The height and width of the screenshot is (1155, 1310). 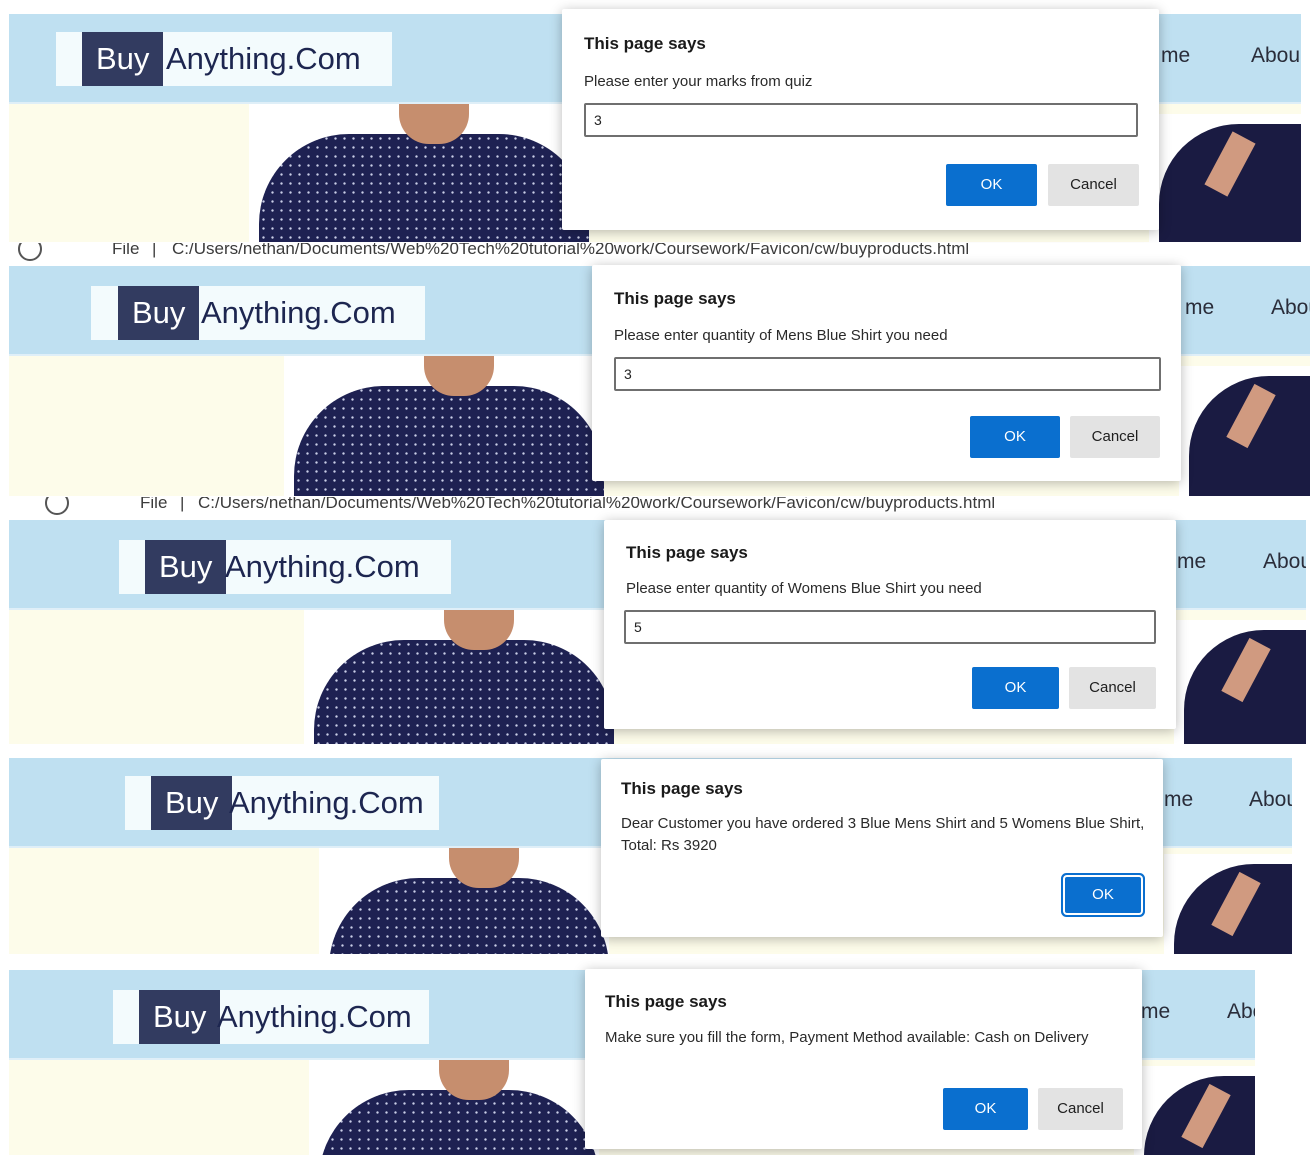 What do you see at coordinates (698, 81) in the screenshot?
I see `dialog-message: Please enter your marks from quiz` at bounding box center [698, 81].